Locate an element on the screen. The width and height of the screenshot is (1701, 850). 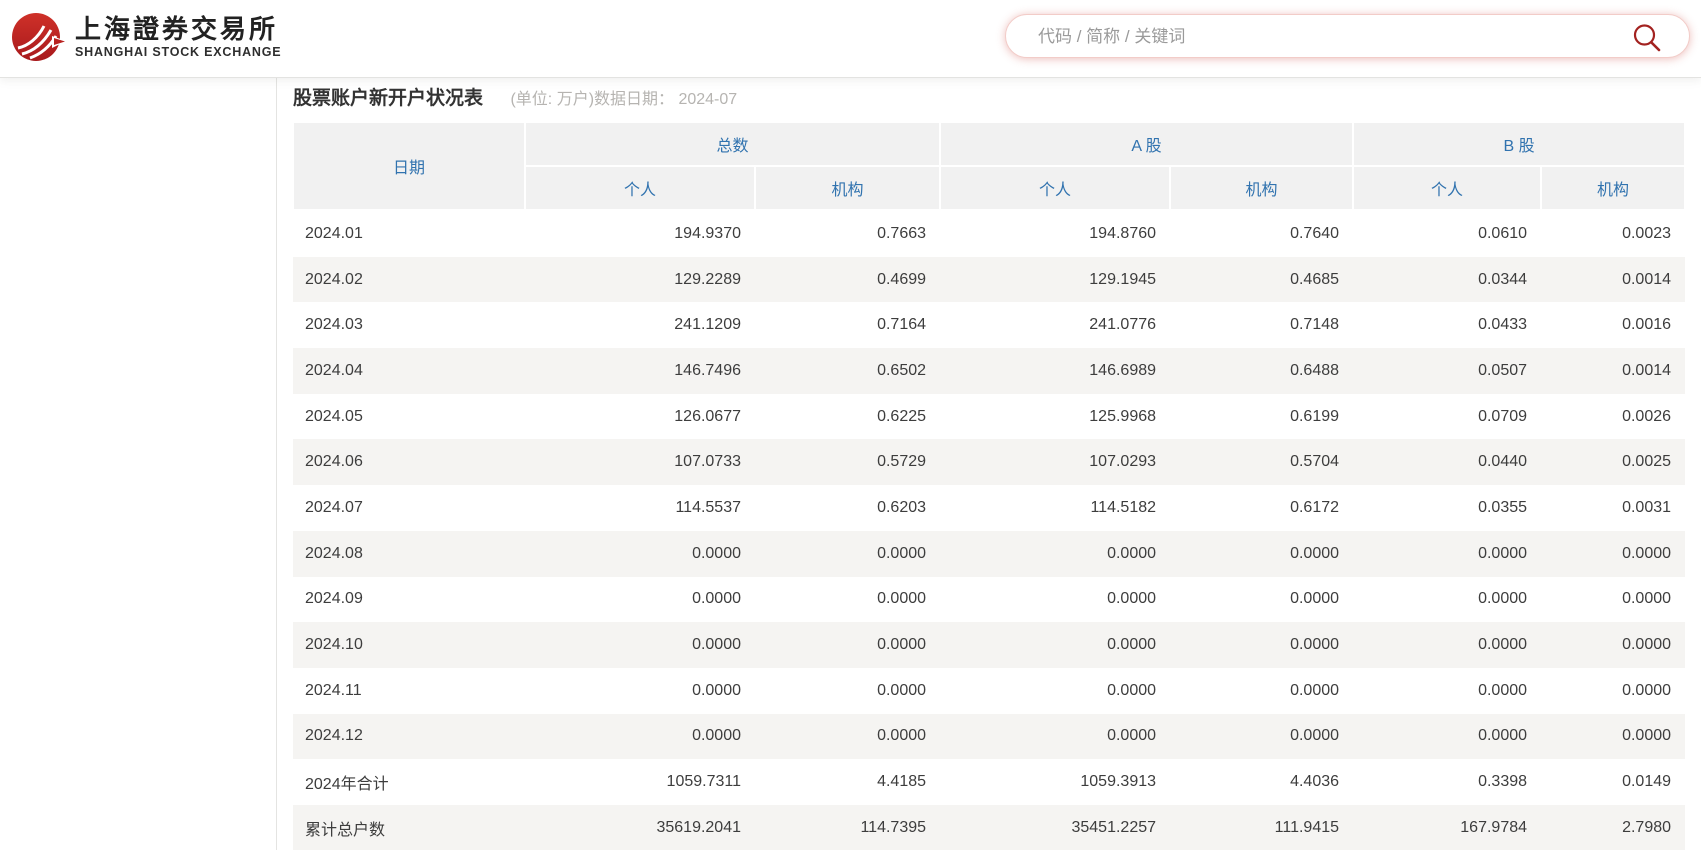
row-value: 4.4036 is located at coordinates (1315, 782).